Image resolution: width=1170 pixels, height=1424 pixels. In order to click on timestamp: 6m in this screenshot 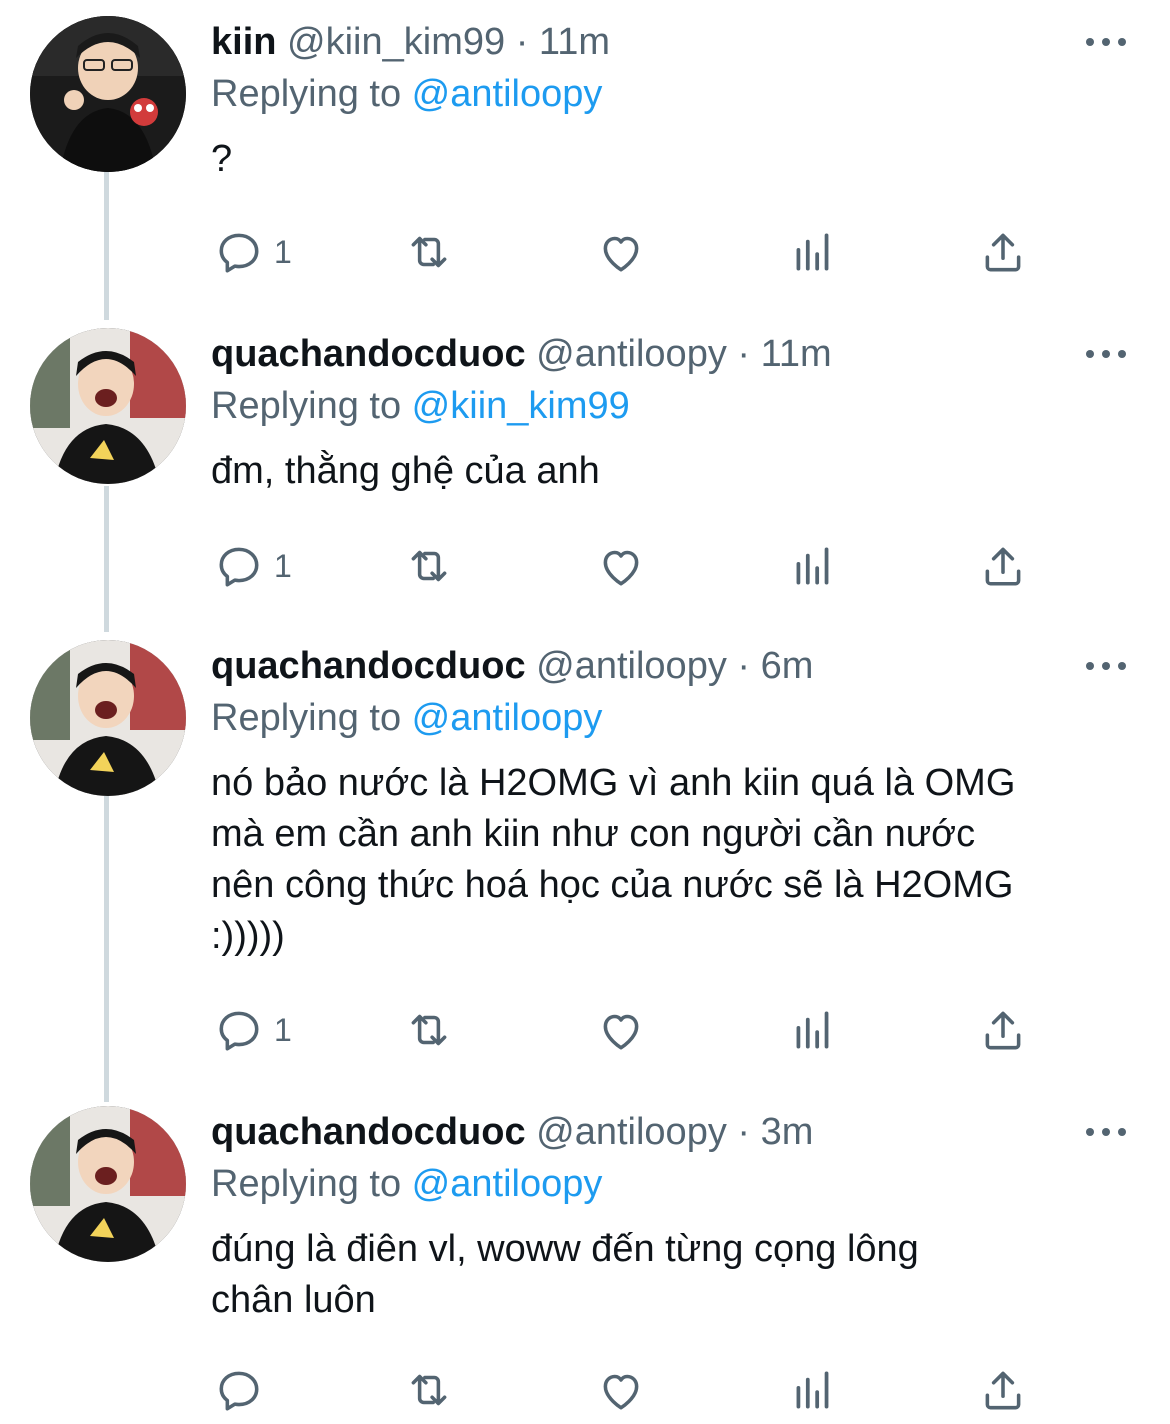, I will do `click(787, 666)`.